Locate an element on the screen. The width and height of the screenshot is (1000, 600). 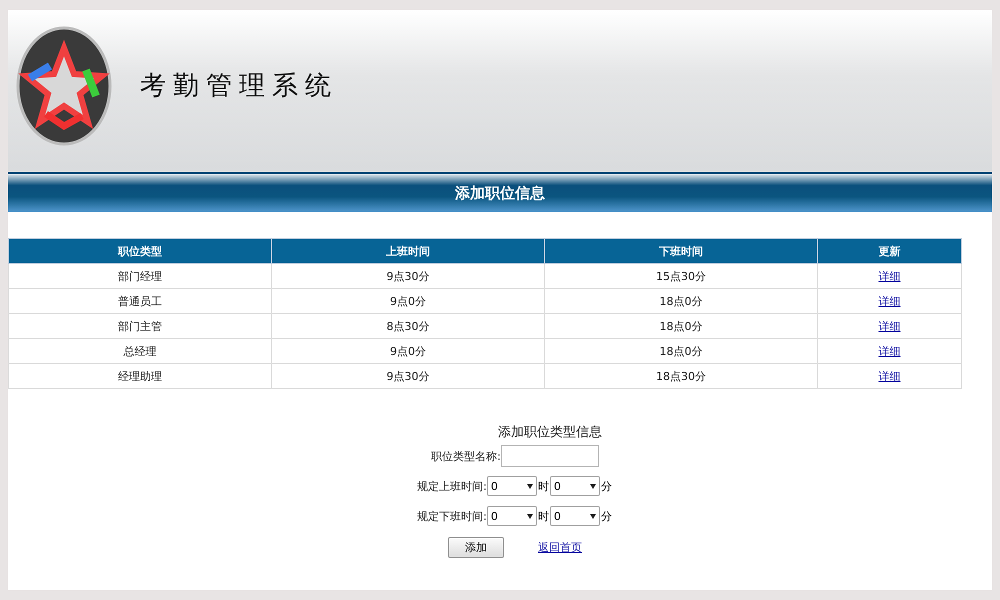
column-header: 下班时间 is located at coordinates (681, 251).